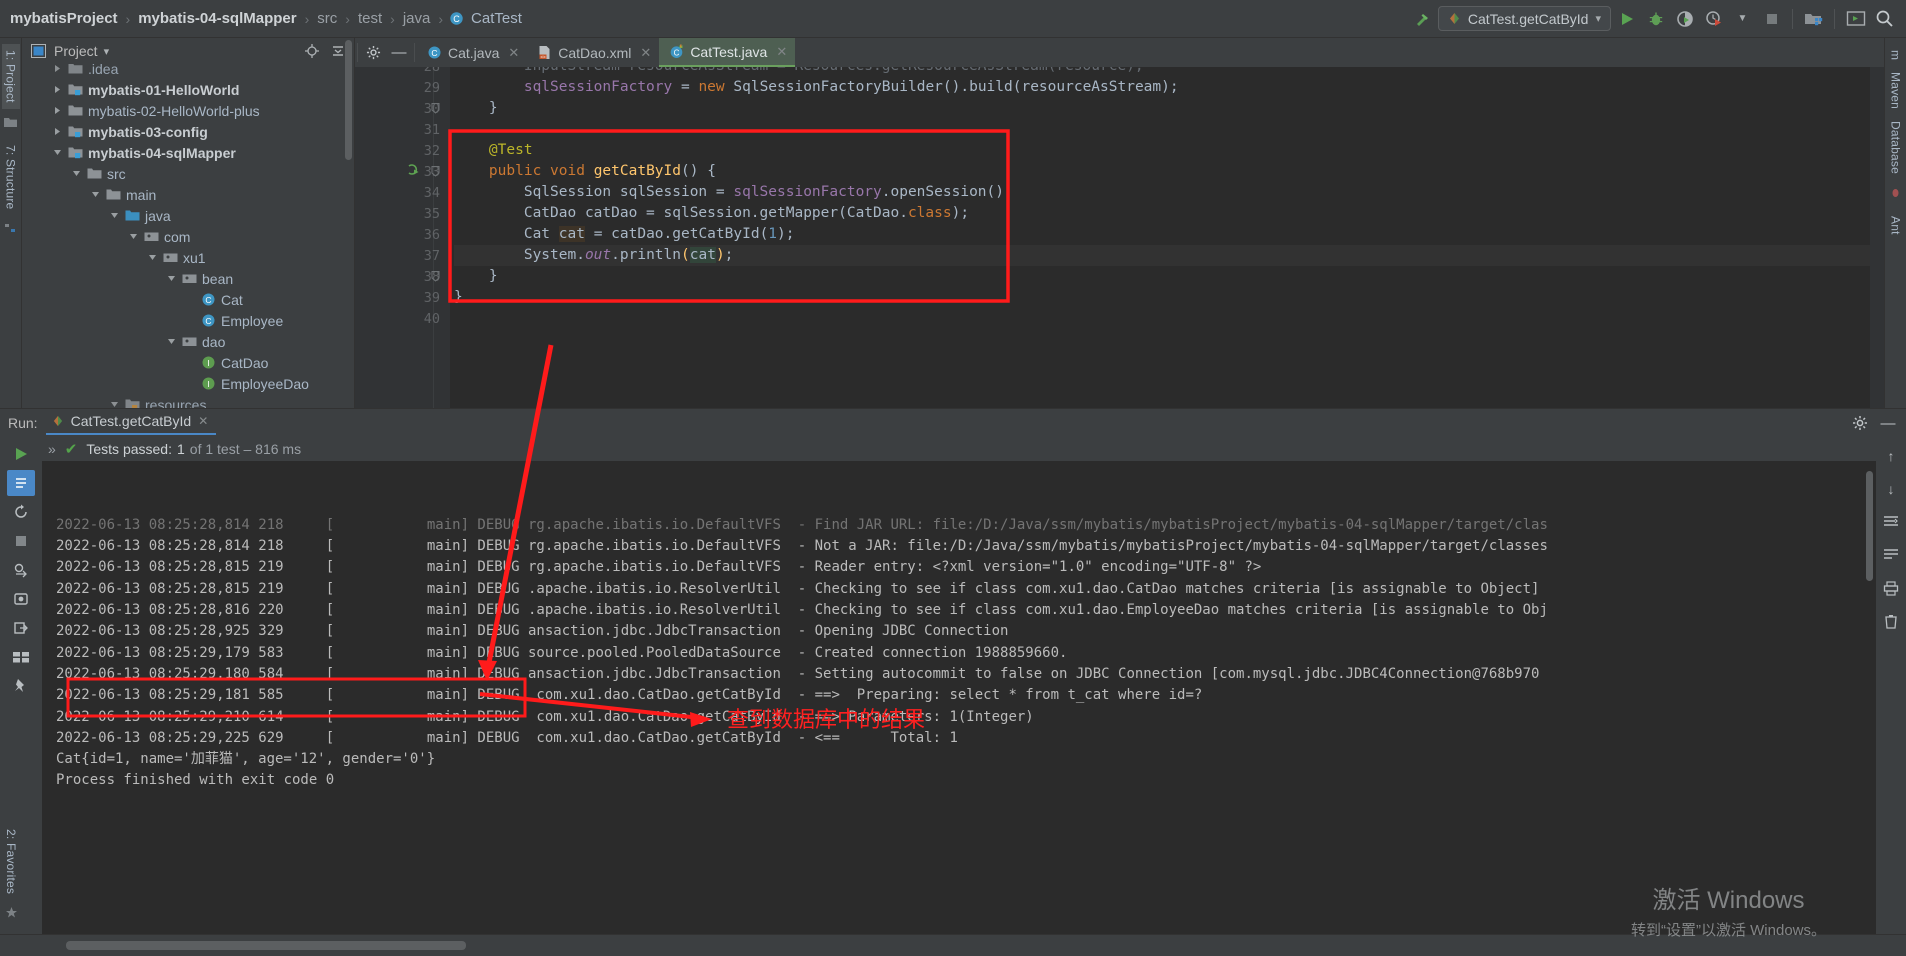 This screenshot has height=956, width=1906. I want to click on hide-run-panel-icon: —, so click(1888, 423).